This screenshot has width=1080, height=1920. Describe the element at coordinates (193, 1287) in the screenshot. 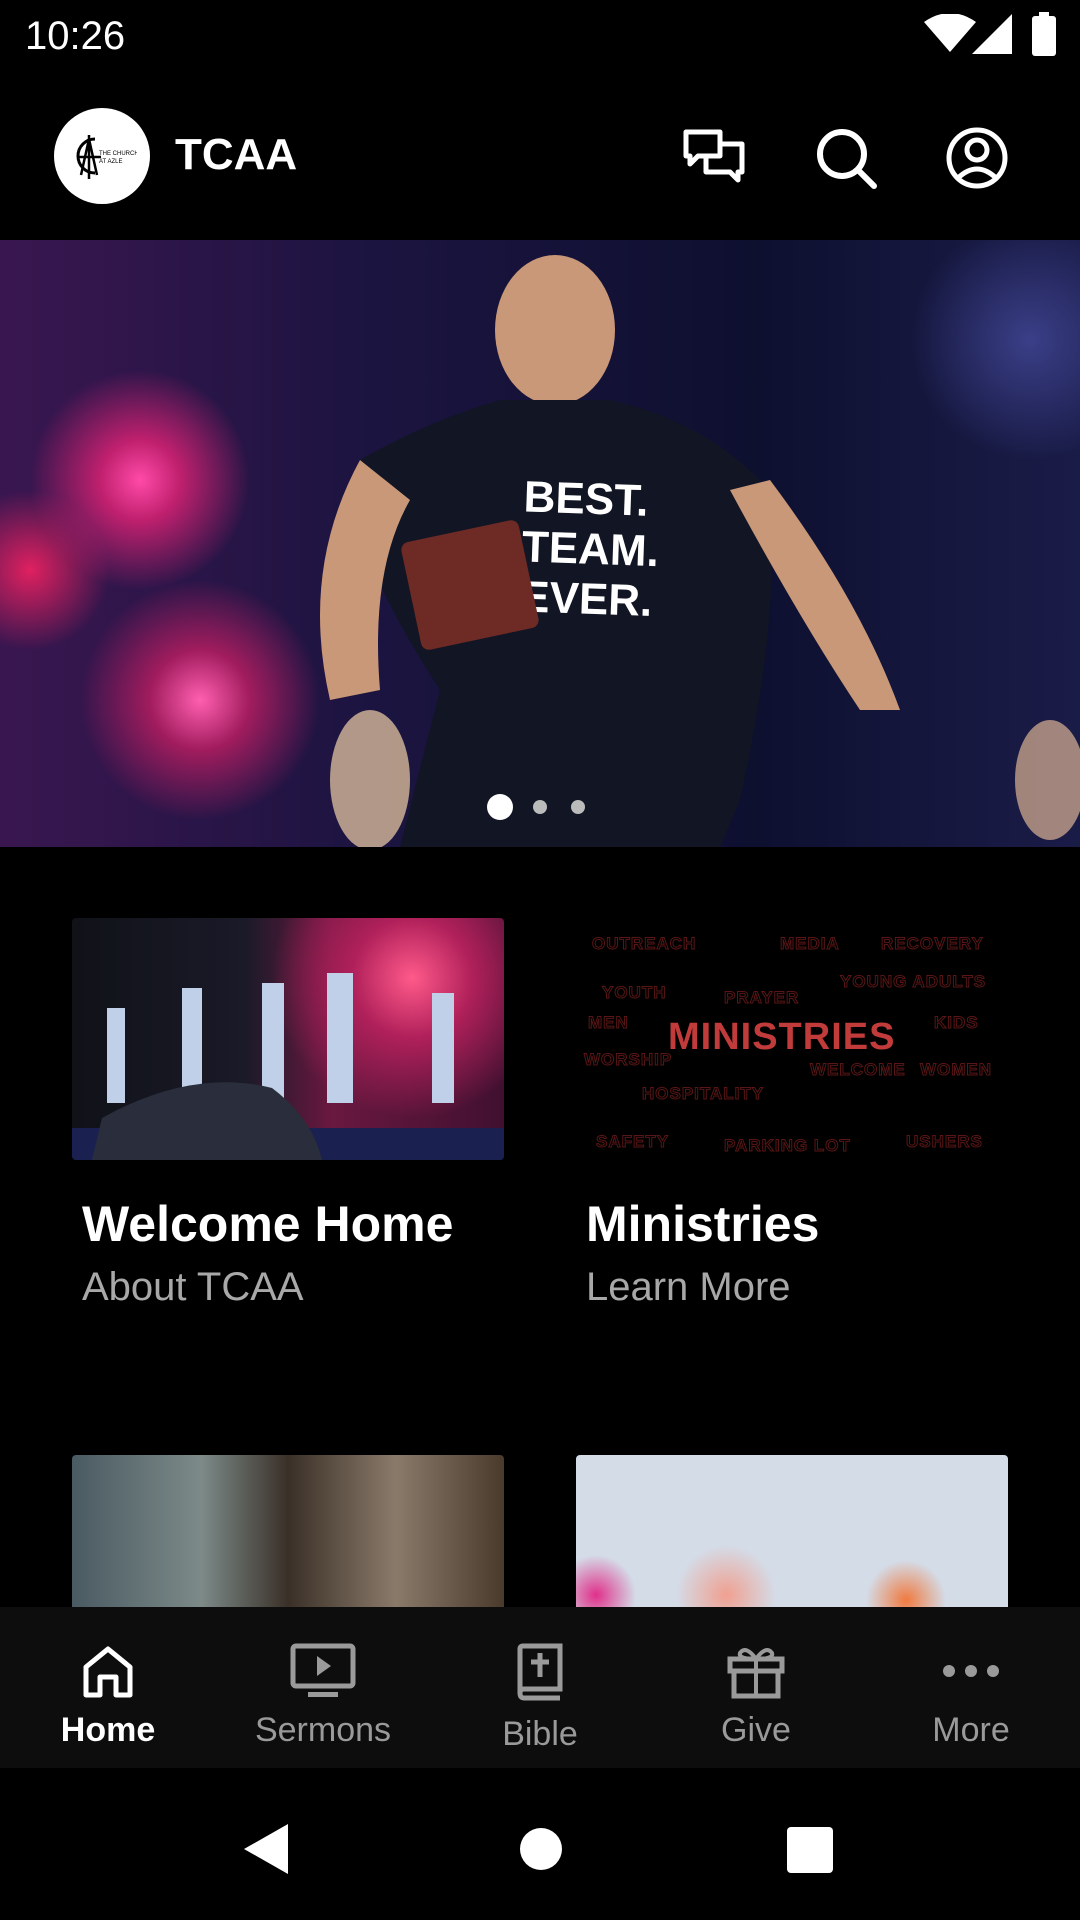

I see `card-subtitle: About TCAA` at that location.